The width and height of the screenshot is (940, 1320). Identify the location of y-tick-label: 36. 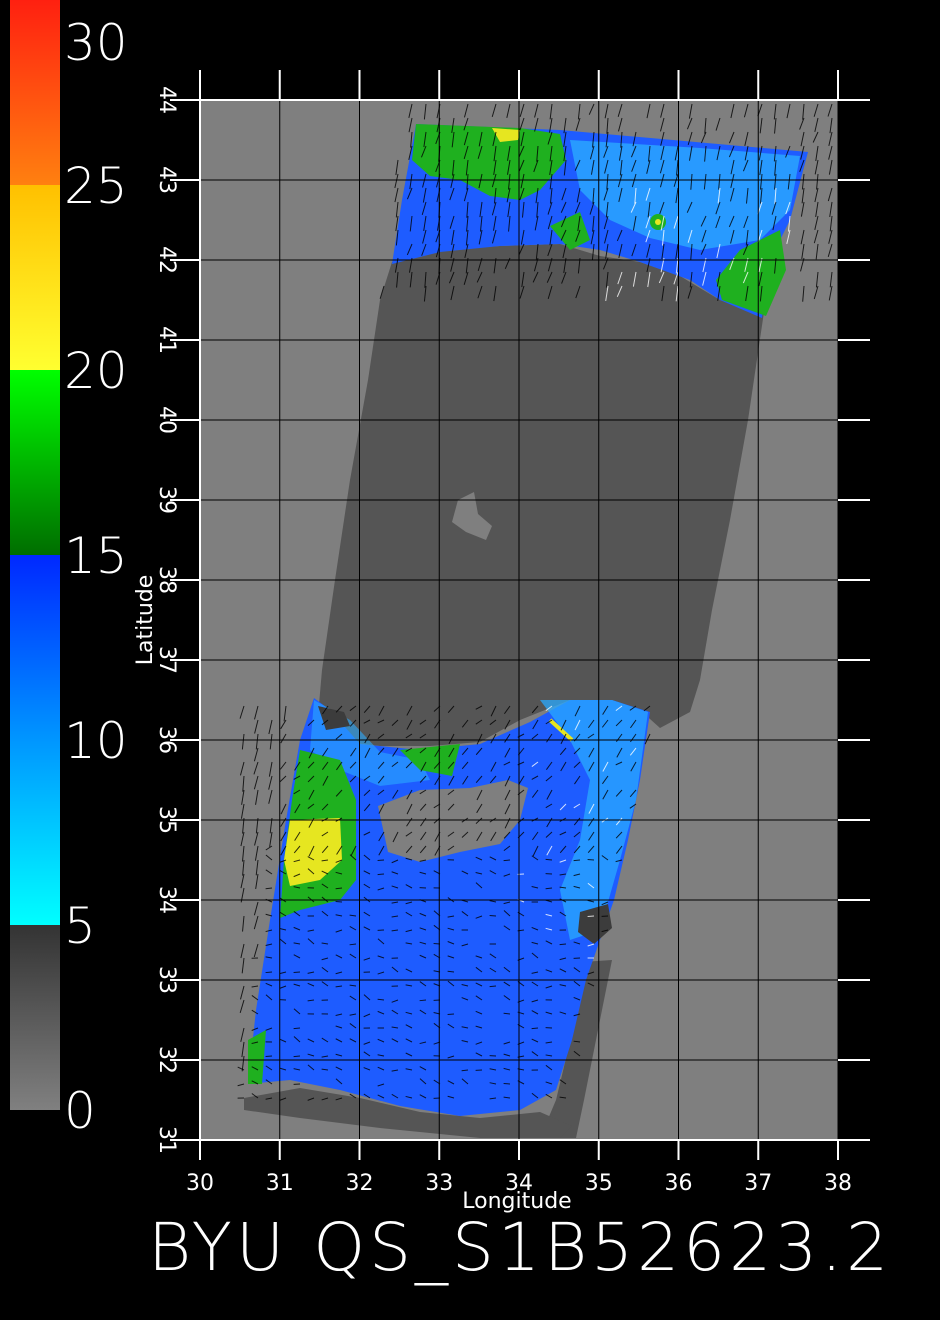
(166, 740).